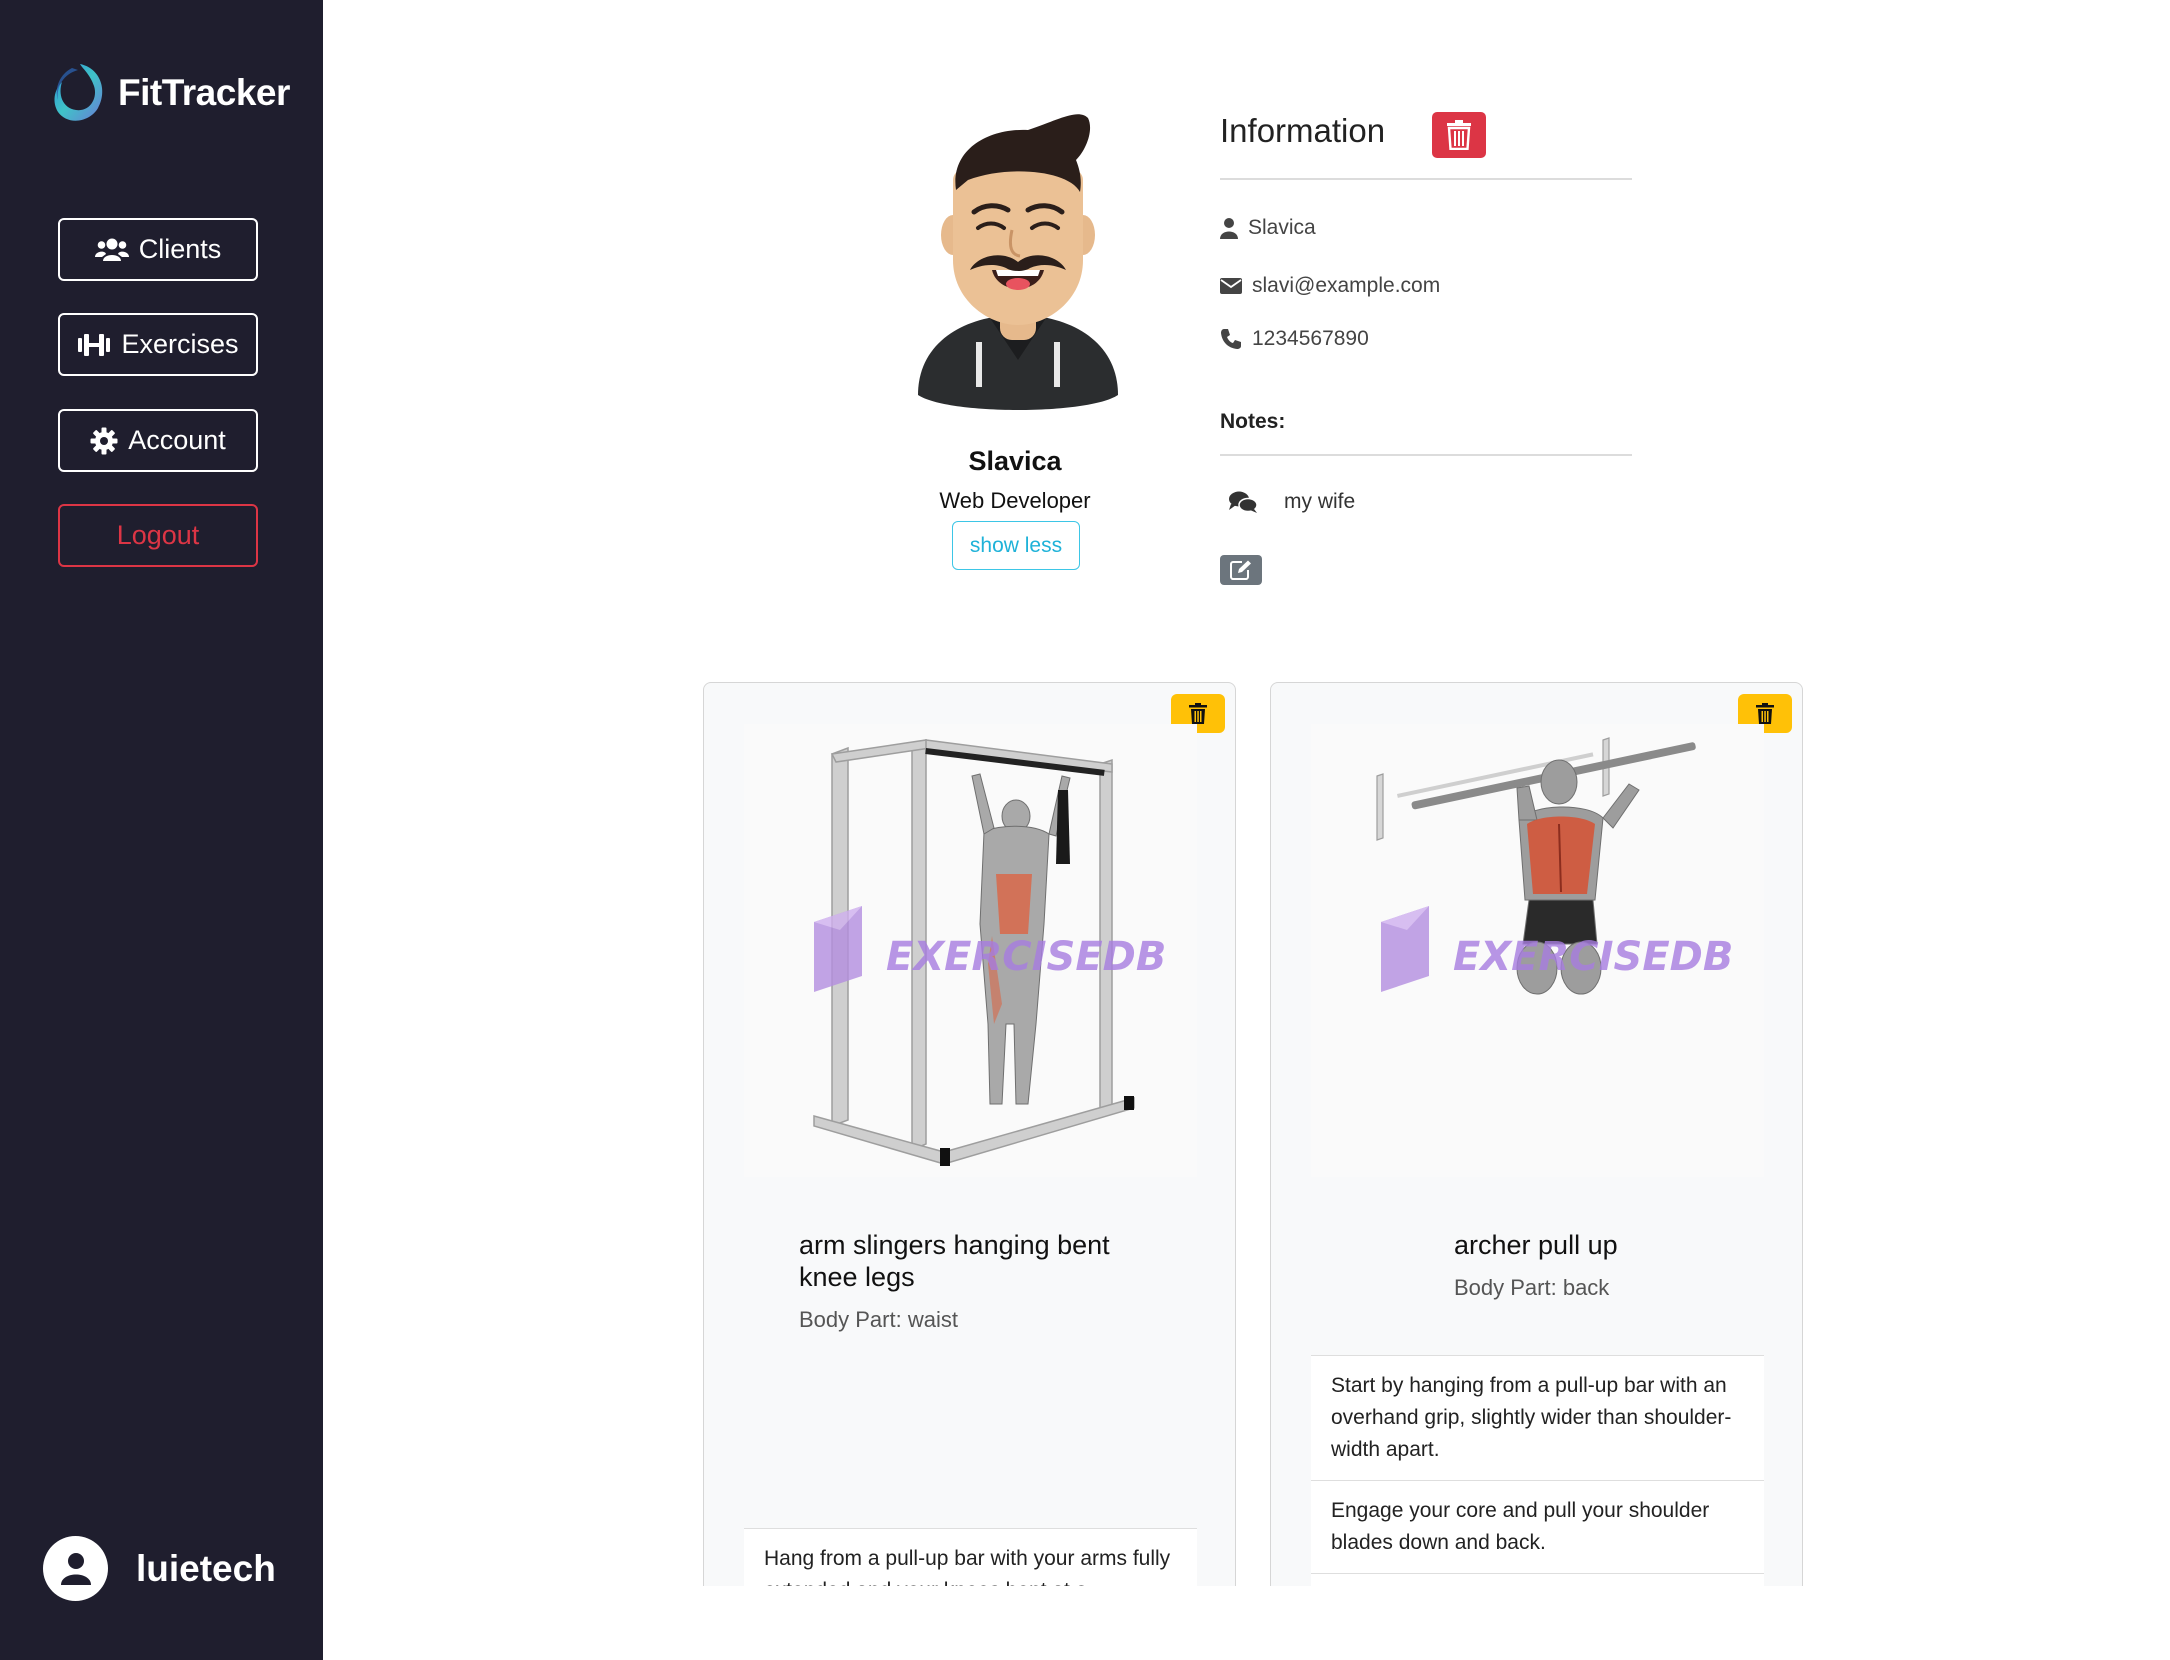  I want to click on profile-role: Web Developer, so click(1015, 500).